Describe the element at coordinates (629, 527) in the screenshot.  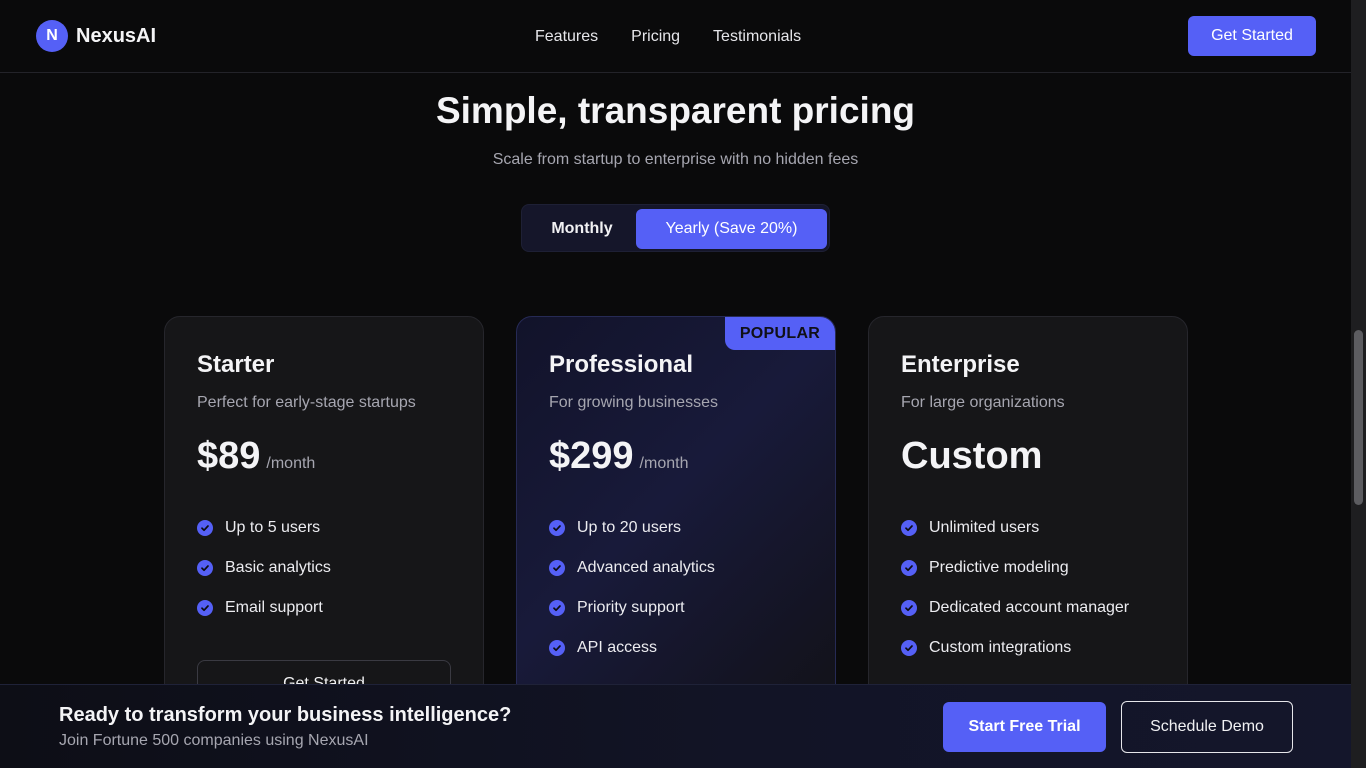
I see `feature-label: Up to 20 users` at that location.